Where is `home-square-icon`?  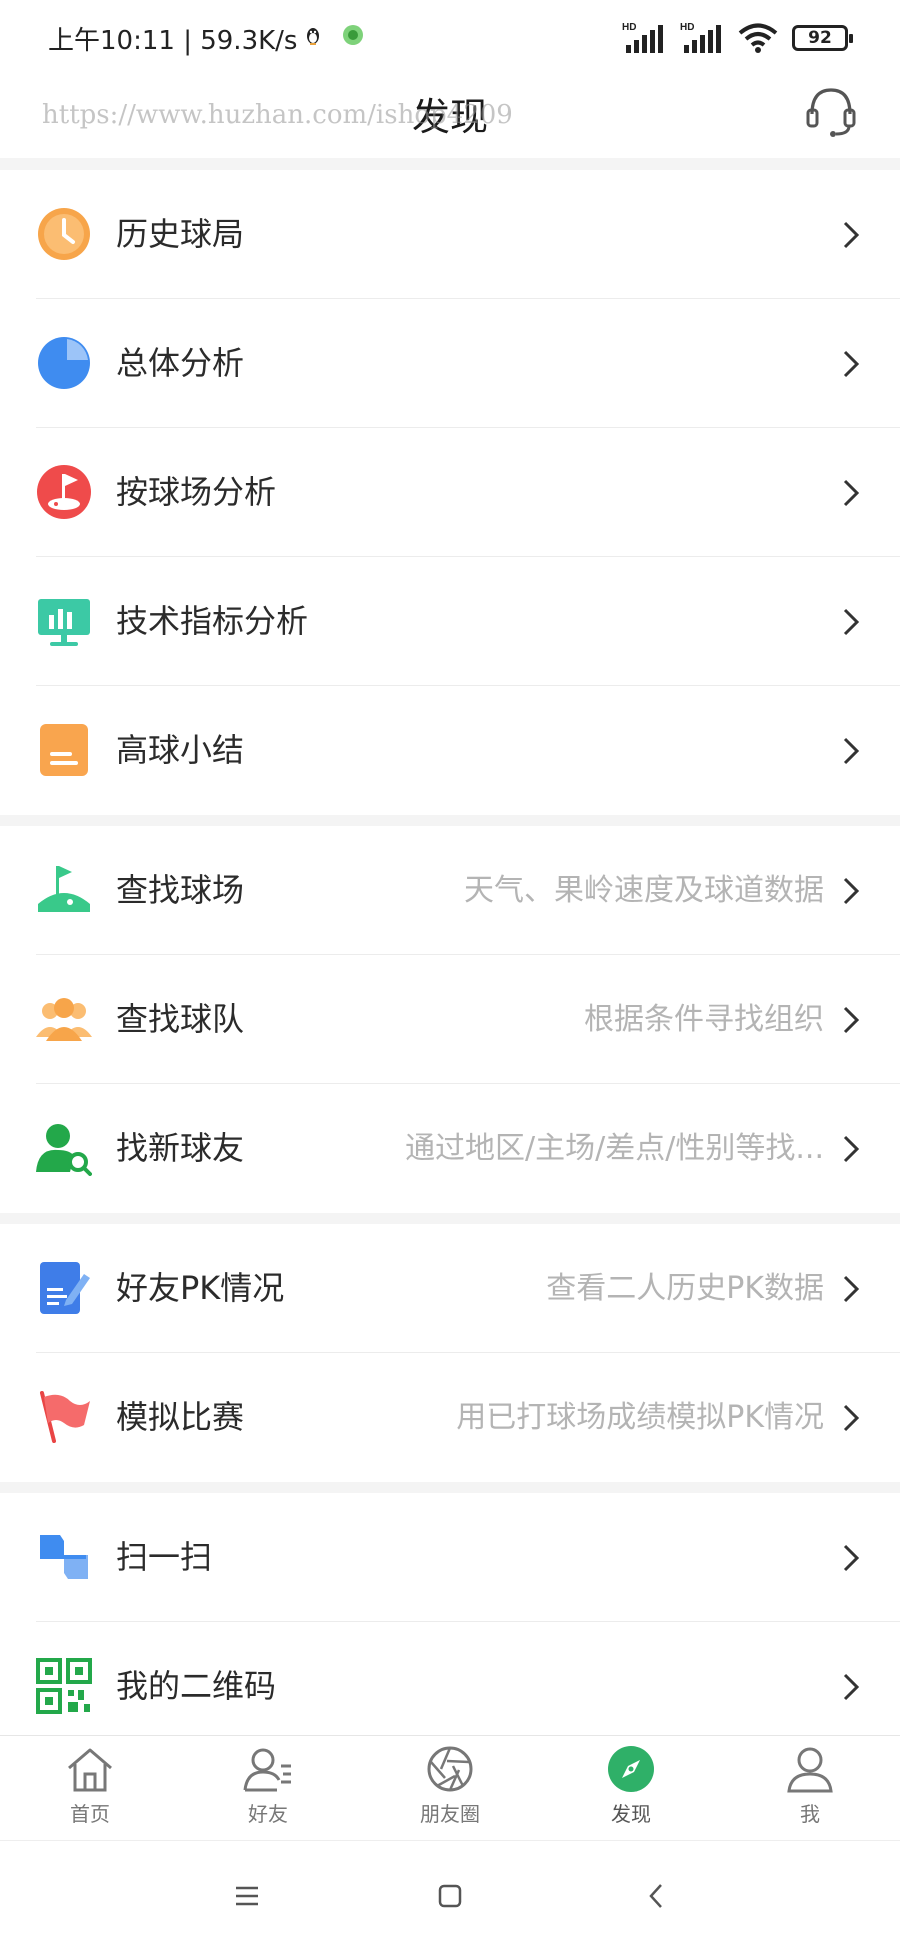 home-square-icon is located at coordinates (450, 1896).